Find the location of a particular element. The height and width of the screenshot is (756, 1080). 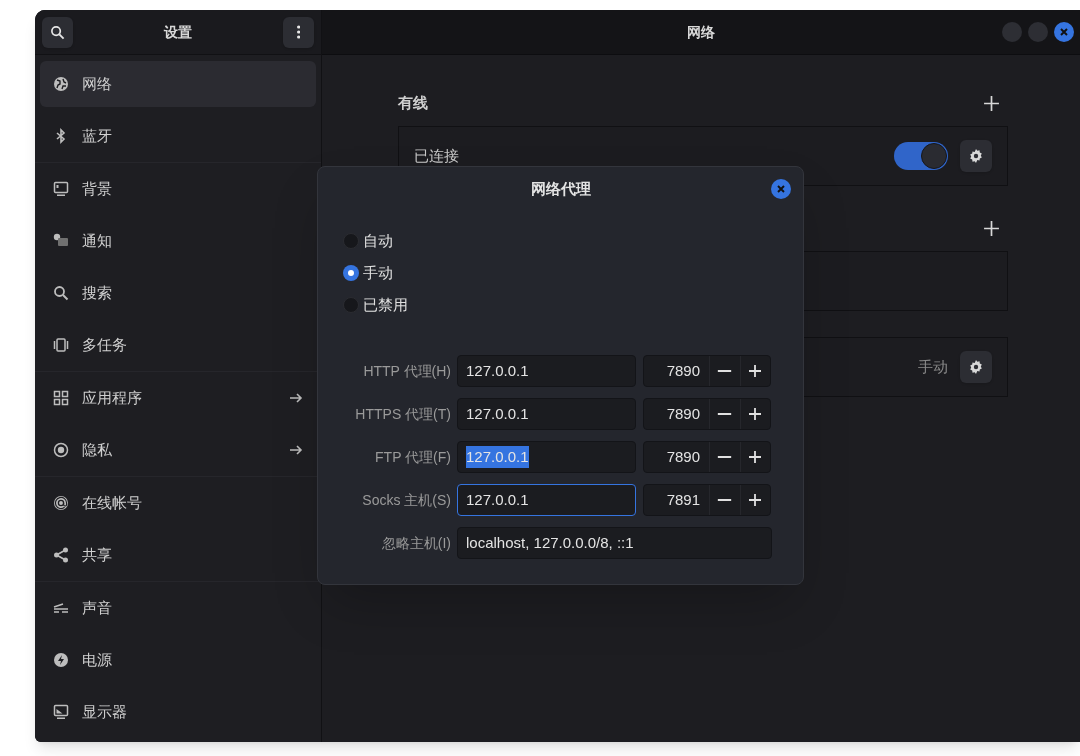

more-icon is located at coordinates (298, 32).